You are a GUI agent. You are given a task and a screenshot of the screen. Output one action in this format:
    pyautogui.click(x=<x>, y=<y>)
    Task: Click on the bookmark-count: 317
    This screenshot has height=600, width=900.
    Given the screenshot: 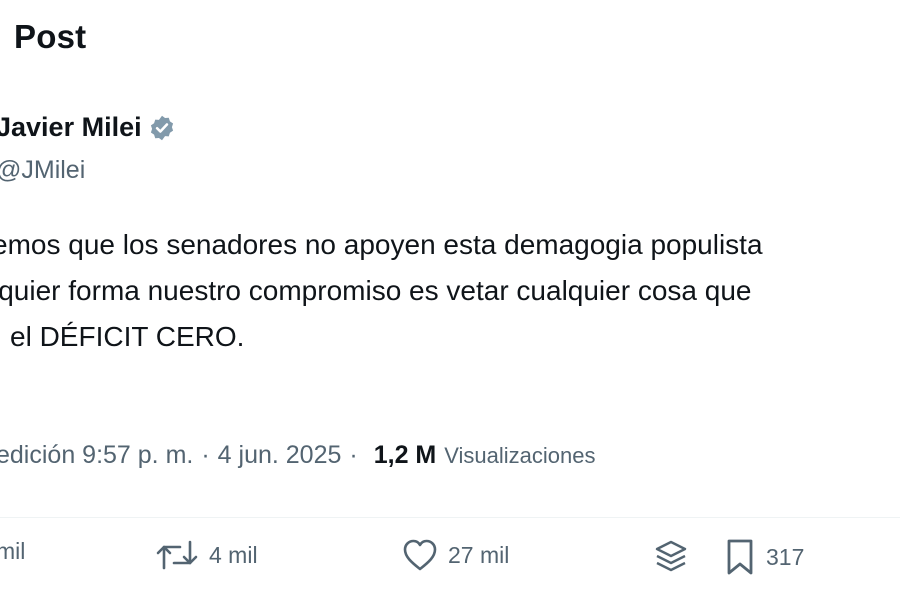 What is the action you would take?
    pyautogui.click(x=785, y=556)
    